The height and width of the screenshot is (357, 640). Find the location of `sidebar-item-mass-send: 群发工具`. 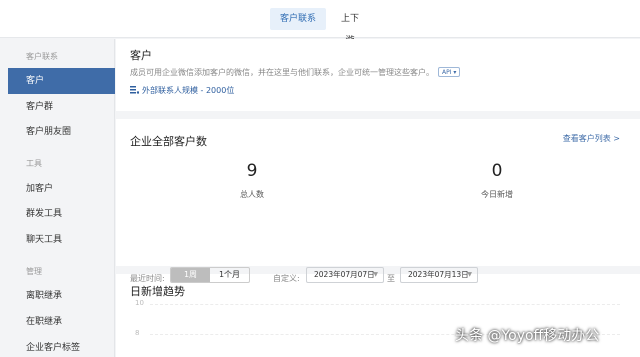

sidebar-item-mass-send: 群发工具 is located at coordinates (61, 214).